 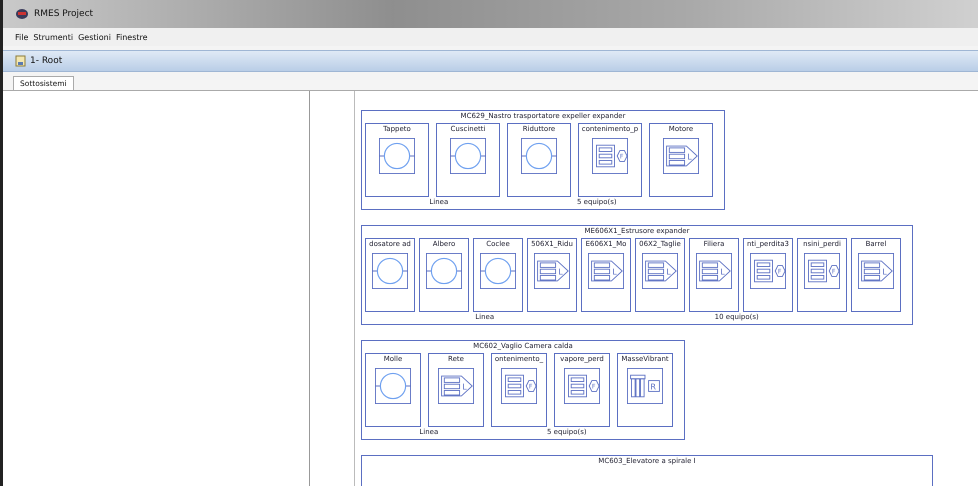 I want to click on menu-item: Strumenti, so click(x=53, y=37).